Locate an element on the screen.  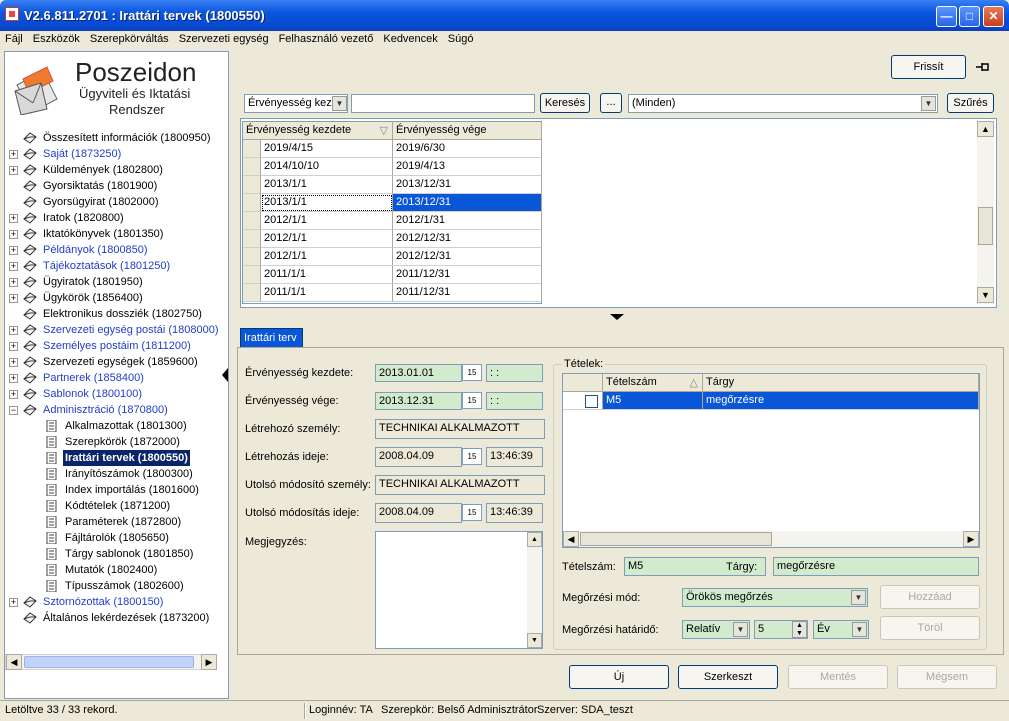
end-time-field: : : is located at coordinates (514, 401).